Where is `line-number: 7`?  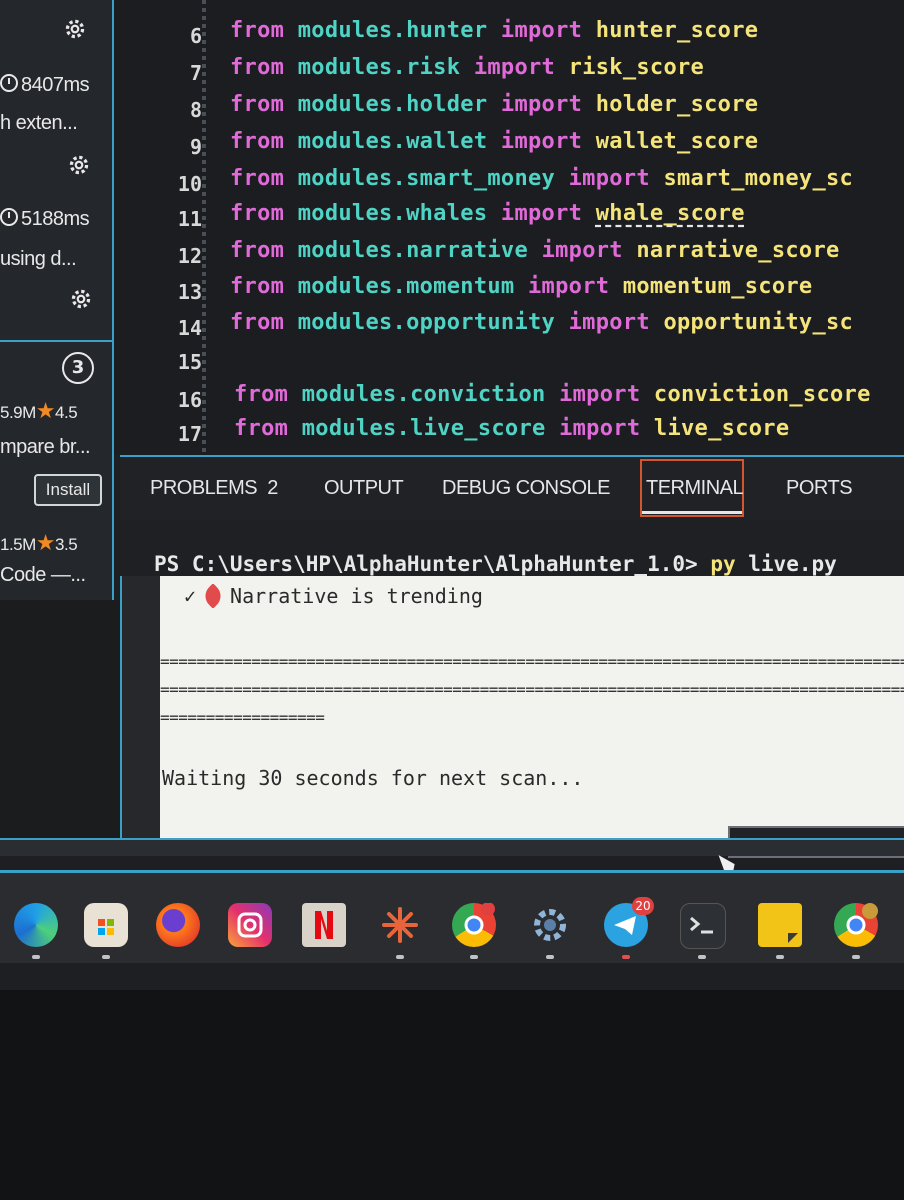
line-number: 7 is located at coordinates (195, 73).